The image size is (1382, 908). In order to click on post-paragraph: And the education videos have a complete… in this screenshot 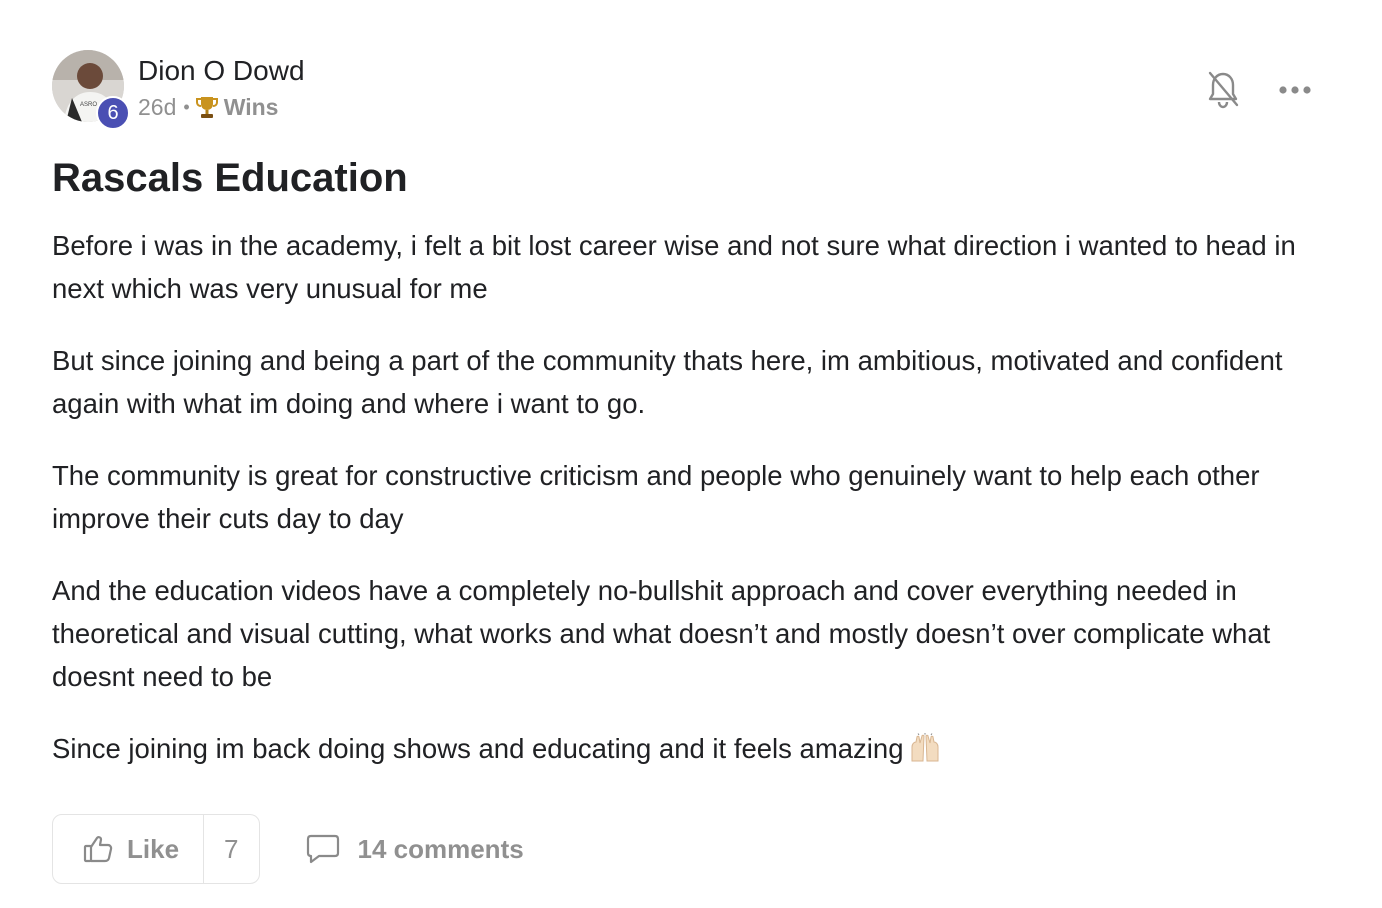, I will do `click(661, 633)`.